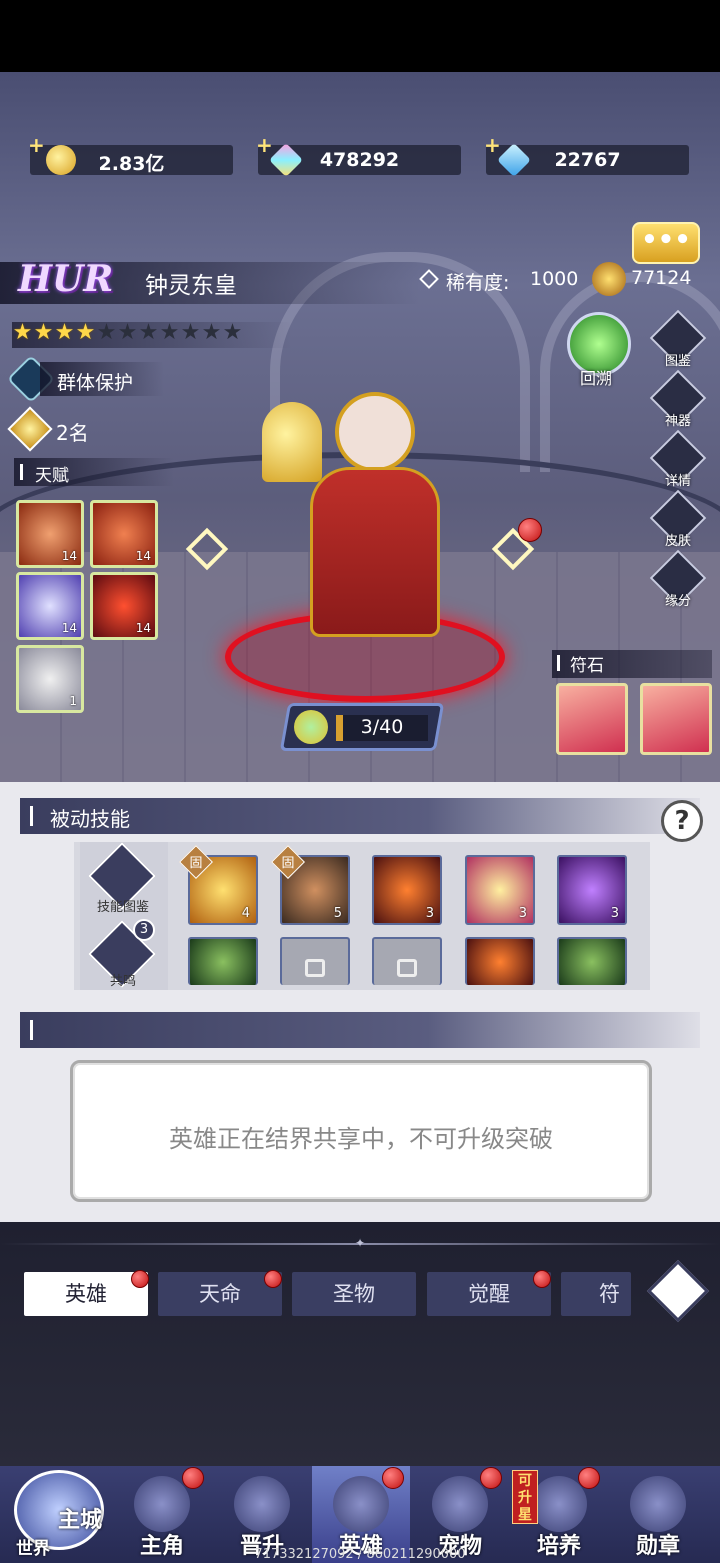 This screenshot has height=1563, width=720. Describe the element at coordinates (609, 1294) in the screenshot. I see `tab-label: 符文` at that location.